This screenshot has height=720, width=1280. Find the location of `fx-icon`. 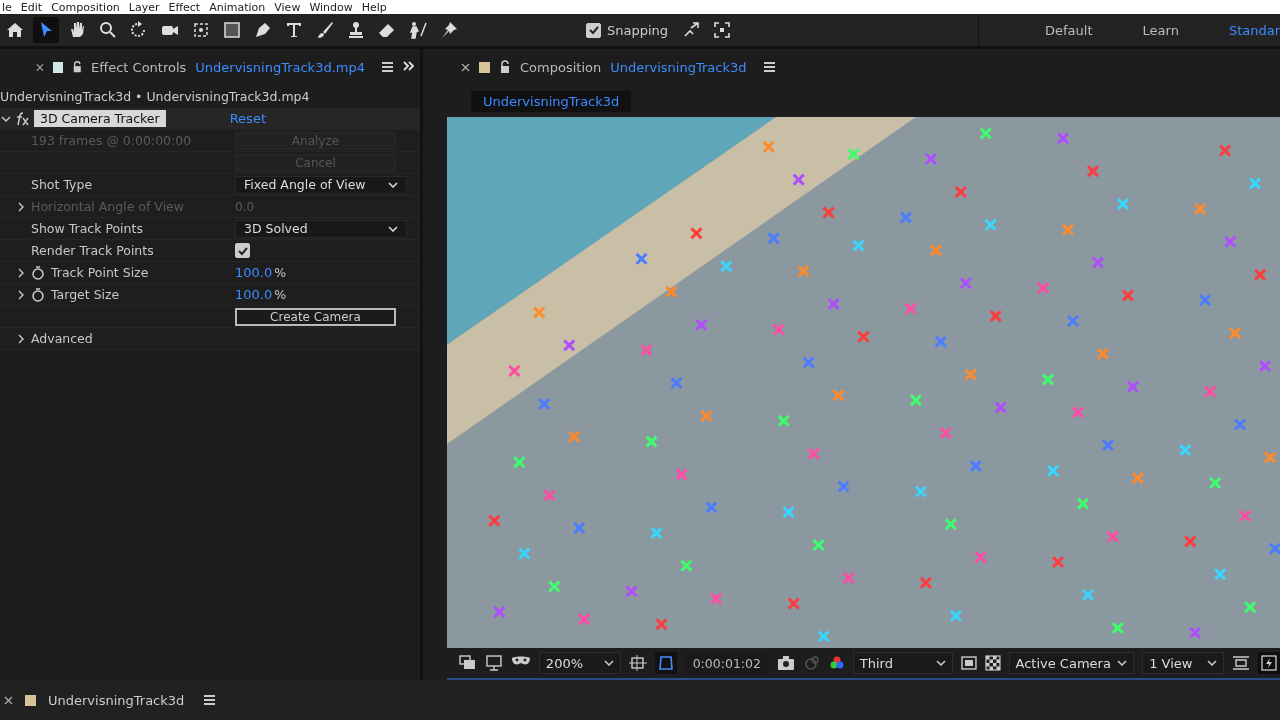

fx-icon is located at coordinates (22, 118).